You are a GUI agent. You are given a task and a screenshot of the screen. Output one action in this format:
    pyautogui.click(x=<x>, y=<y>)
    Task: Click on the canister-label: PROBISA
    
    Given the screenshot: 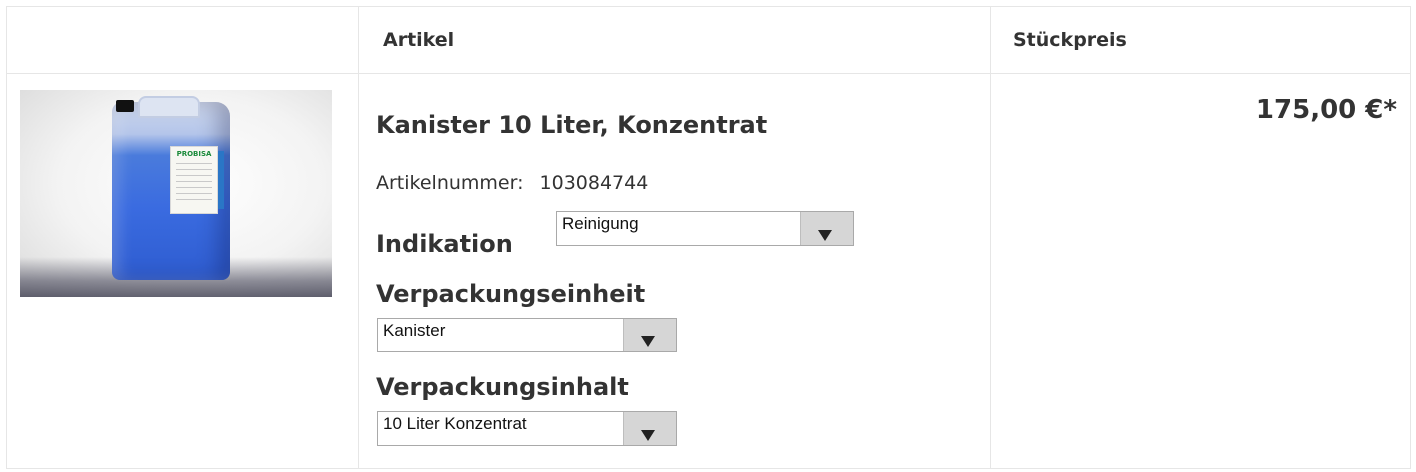 What is the action you would take?
    pyautogui.click(x=197, y=180)
    